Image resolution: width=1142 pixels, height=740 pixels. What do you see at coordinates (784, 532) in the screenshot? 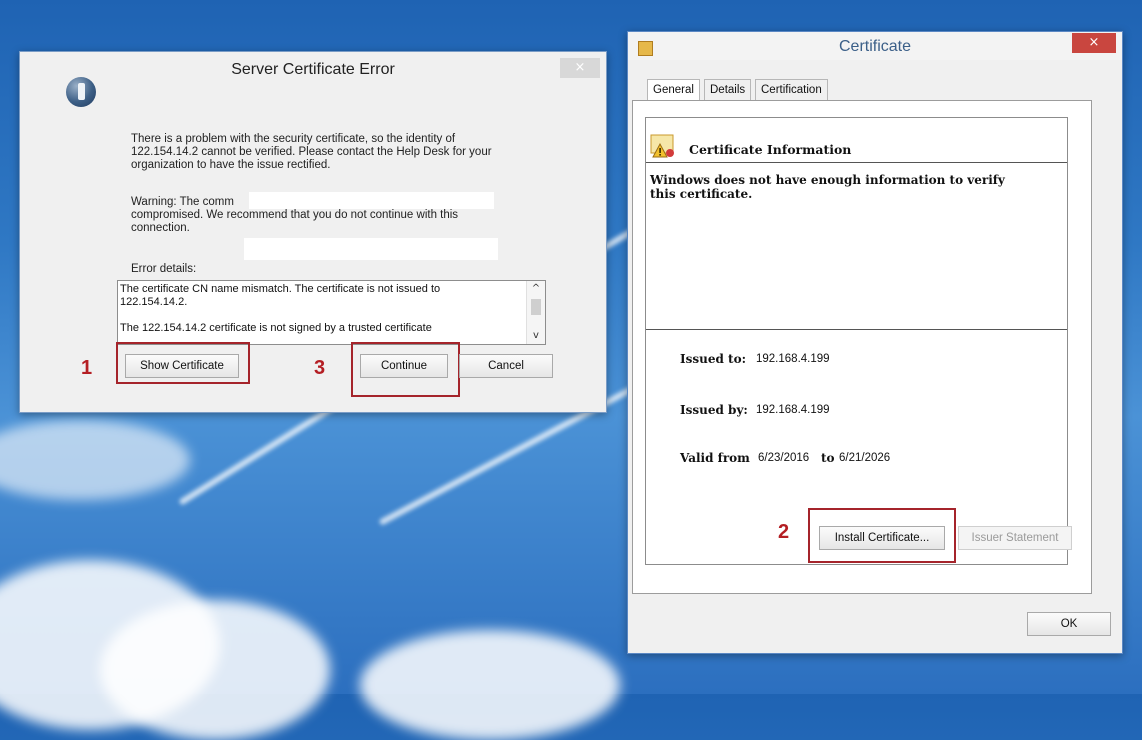
I see `step-number-2: 2` at bounding box center [784, 532].